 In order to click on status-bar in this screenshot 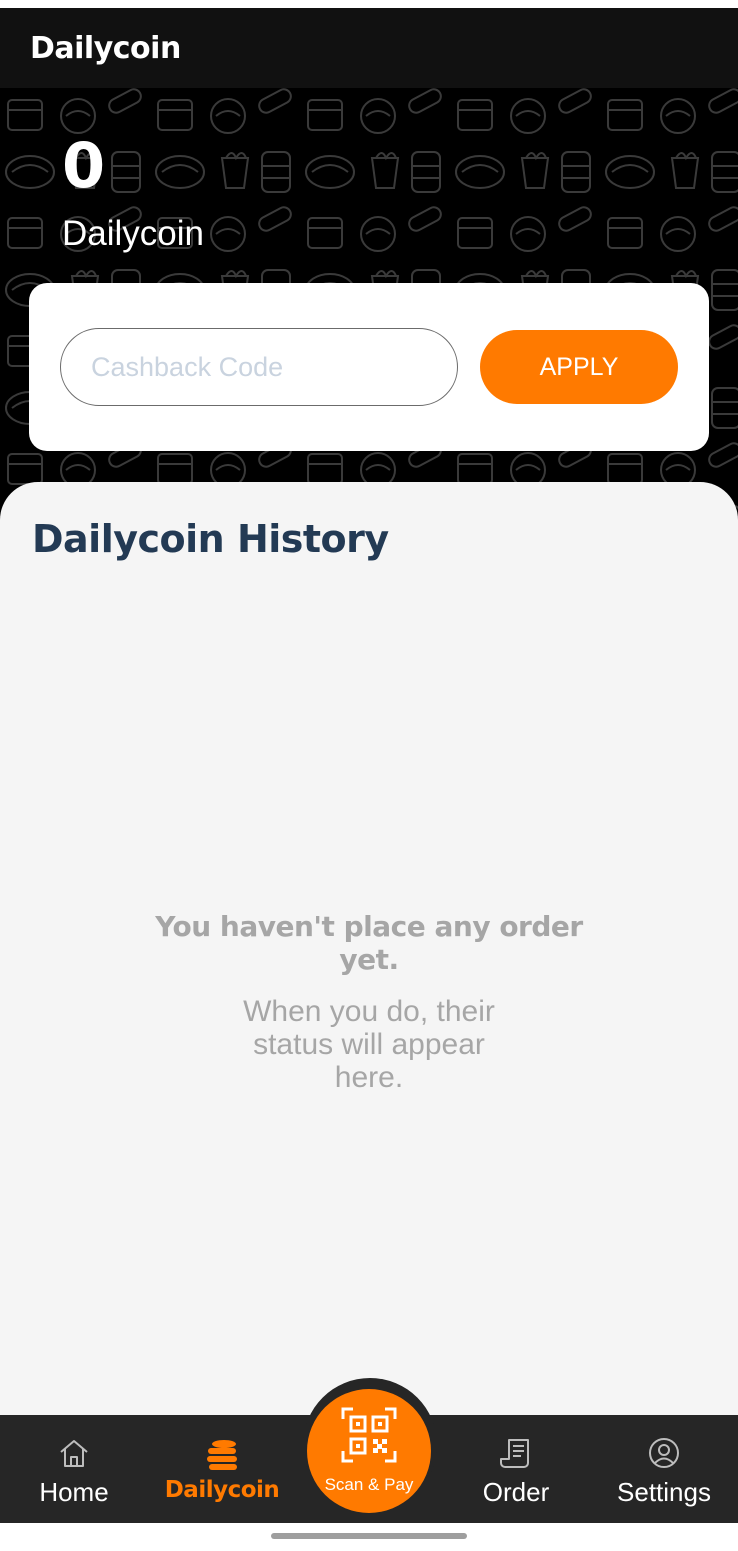, I will do `click(369, 4)`.